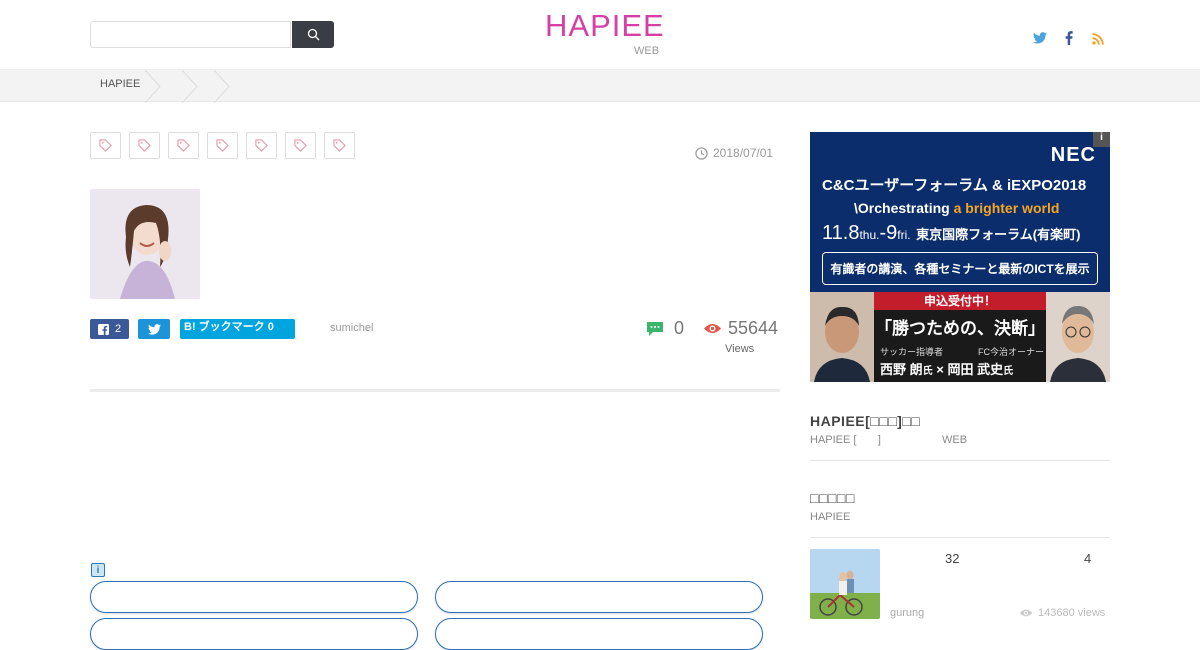  I want to click on view-count: 55644, so click(740, 328).